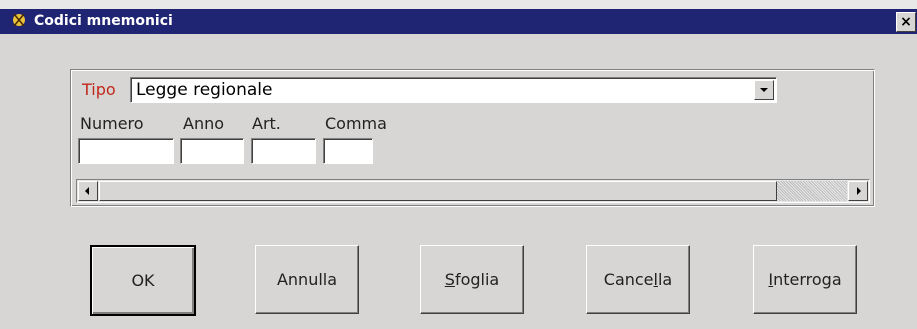  I want to click on cancella-button-label: Cancella, so click(638, 279).